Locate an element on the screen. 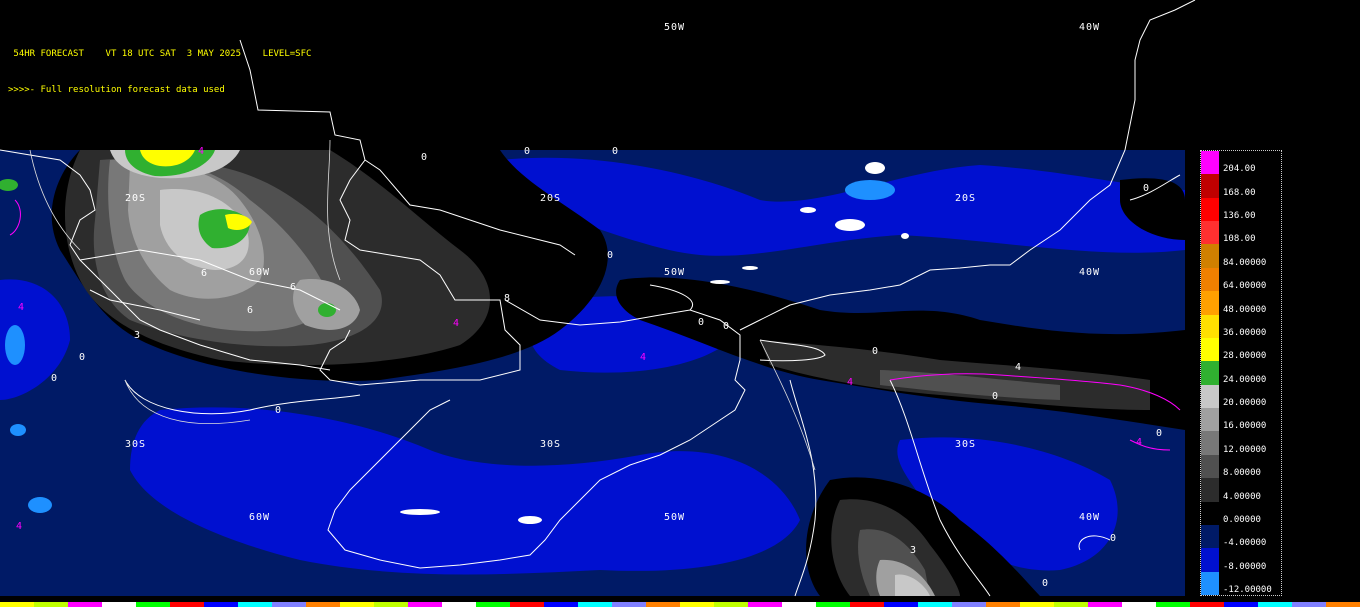 The height and width of the screenshot is (607, 1360). lat-label-20s-east: 20S is located at coordinates (966, 198).